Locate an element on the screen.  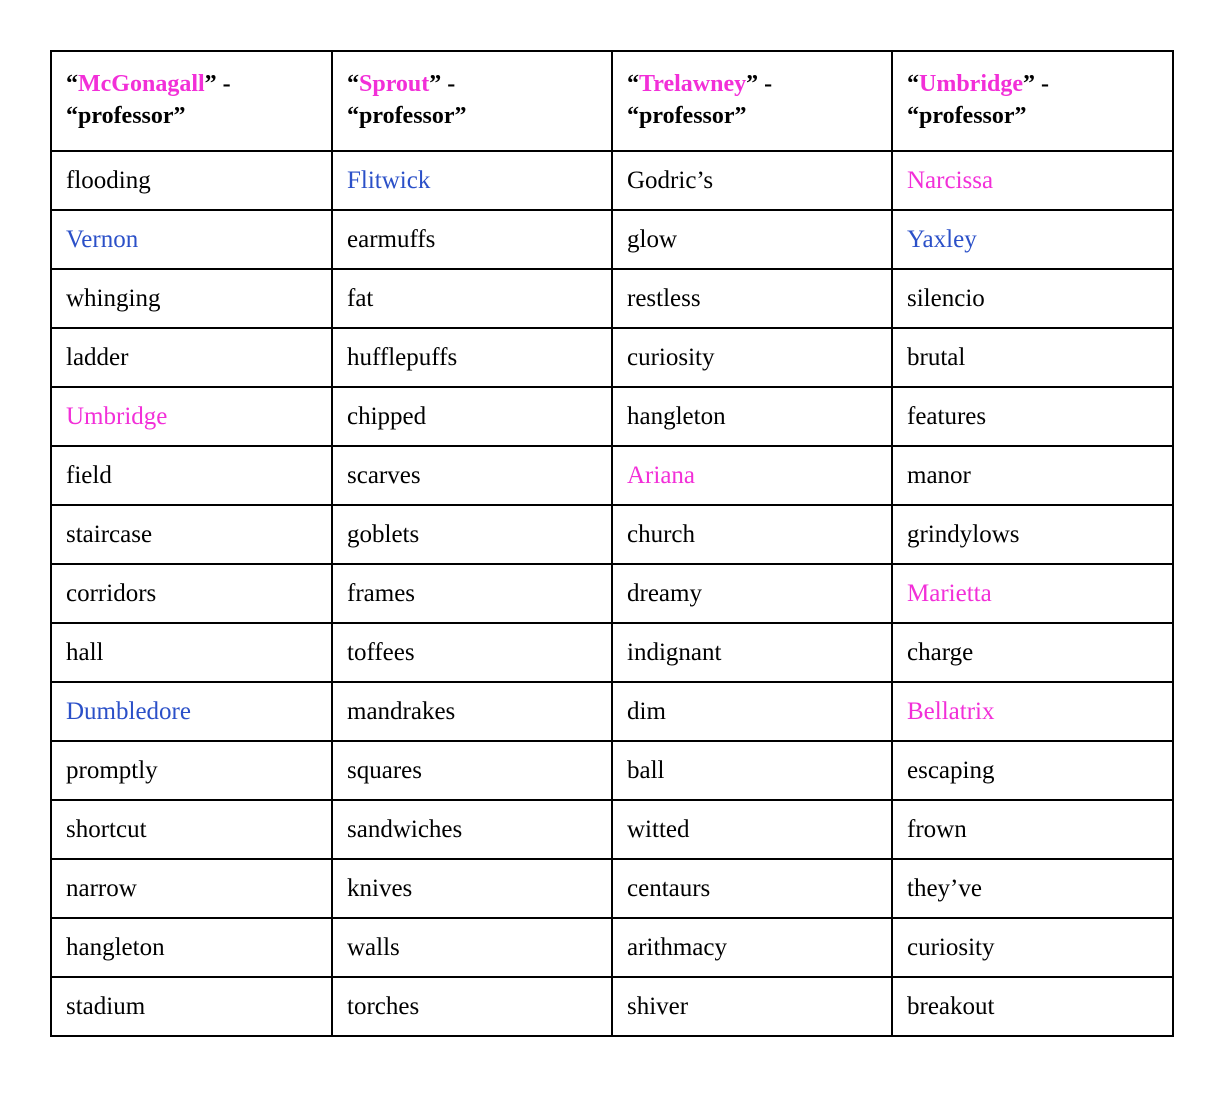
cell-text: earmuffs is located at coordinates (391, 239).